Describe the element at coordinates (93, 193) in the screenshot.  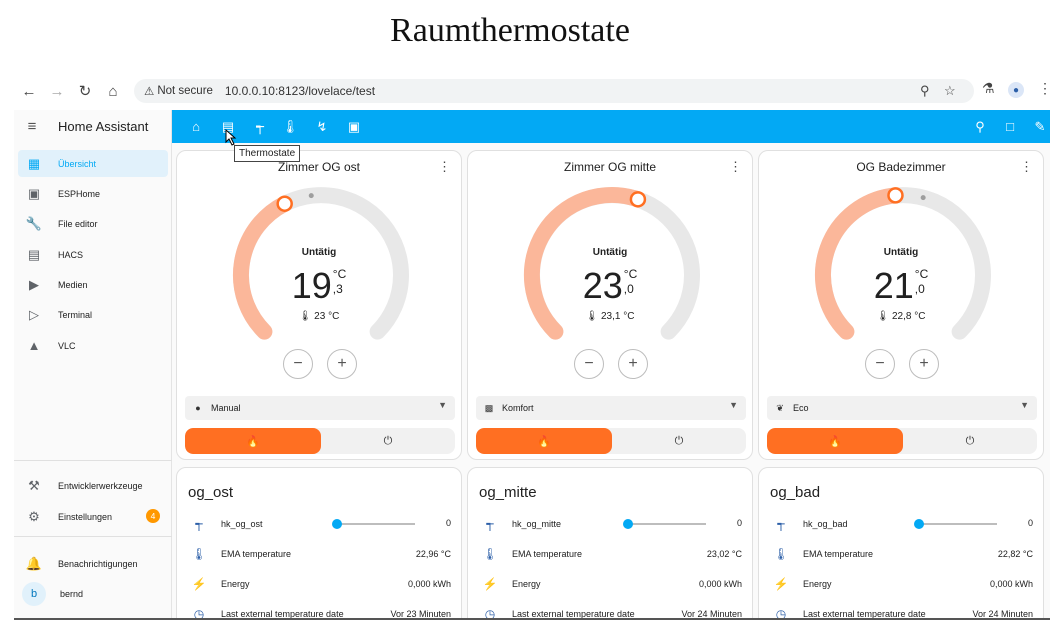
I see `sidebar-item-esphome: ▣ ESPHome` at that location.